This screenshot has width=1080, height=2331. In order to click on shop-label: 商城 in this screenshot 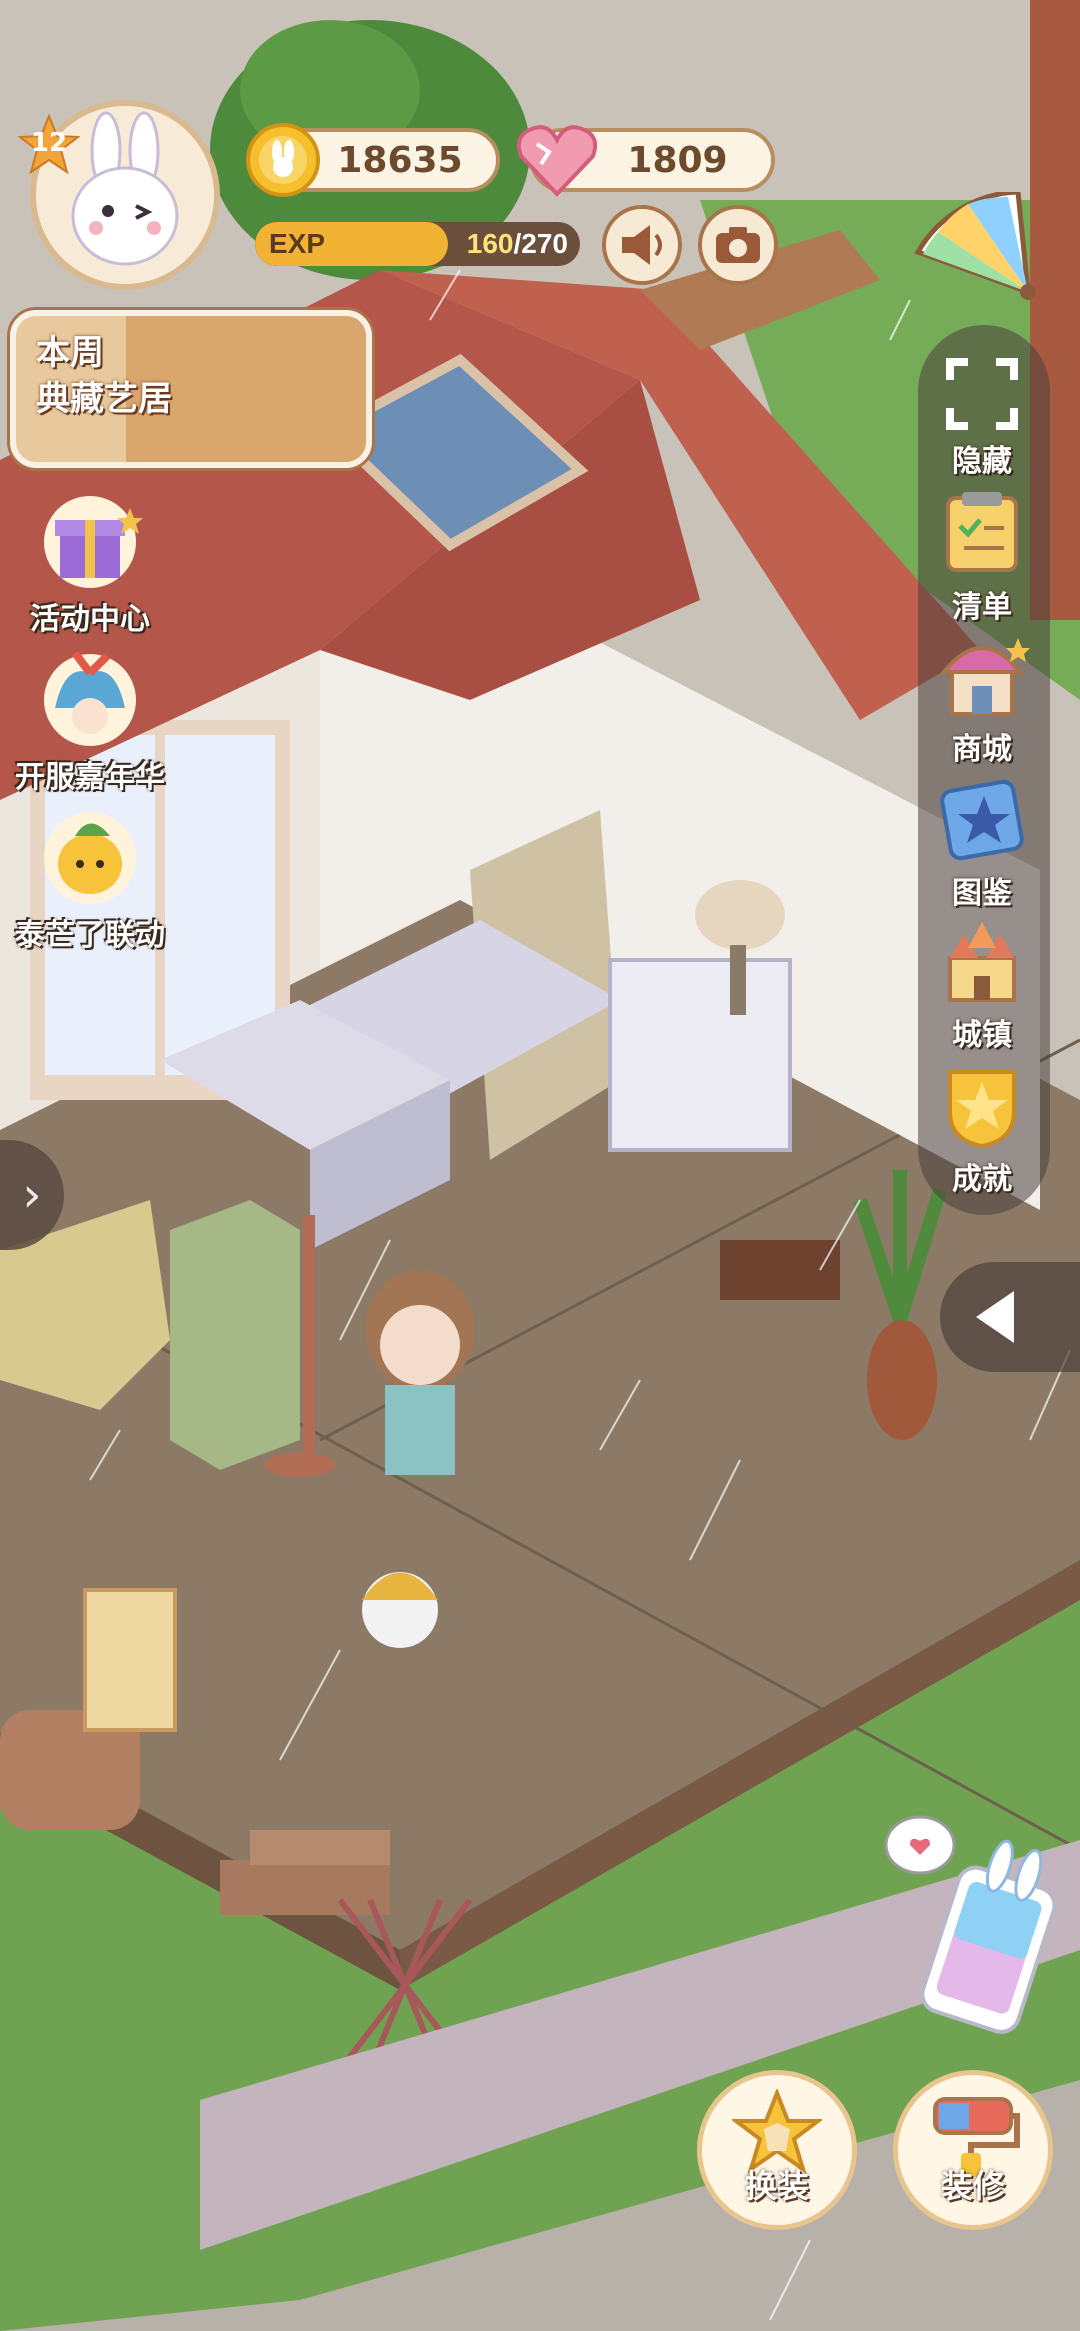, I will do `click(982, 749)`.